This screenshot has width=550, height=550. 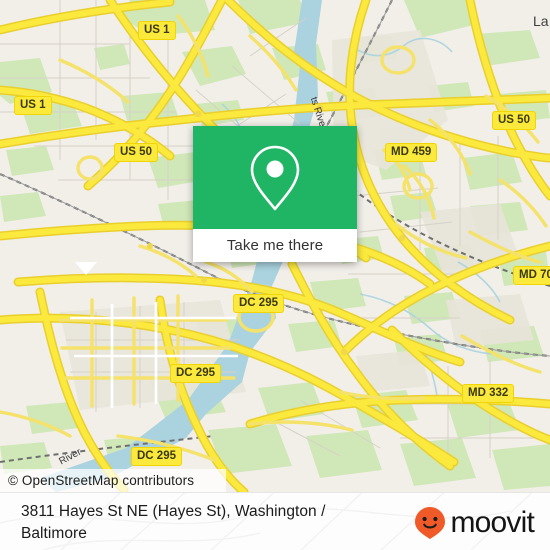 I want to click on popup-tail-pointer, so click(x=86, y=268).